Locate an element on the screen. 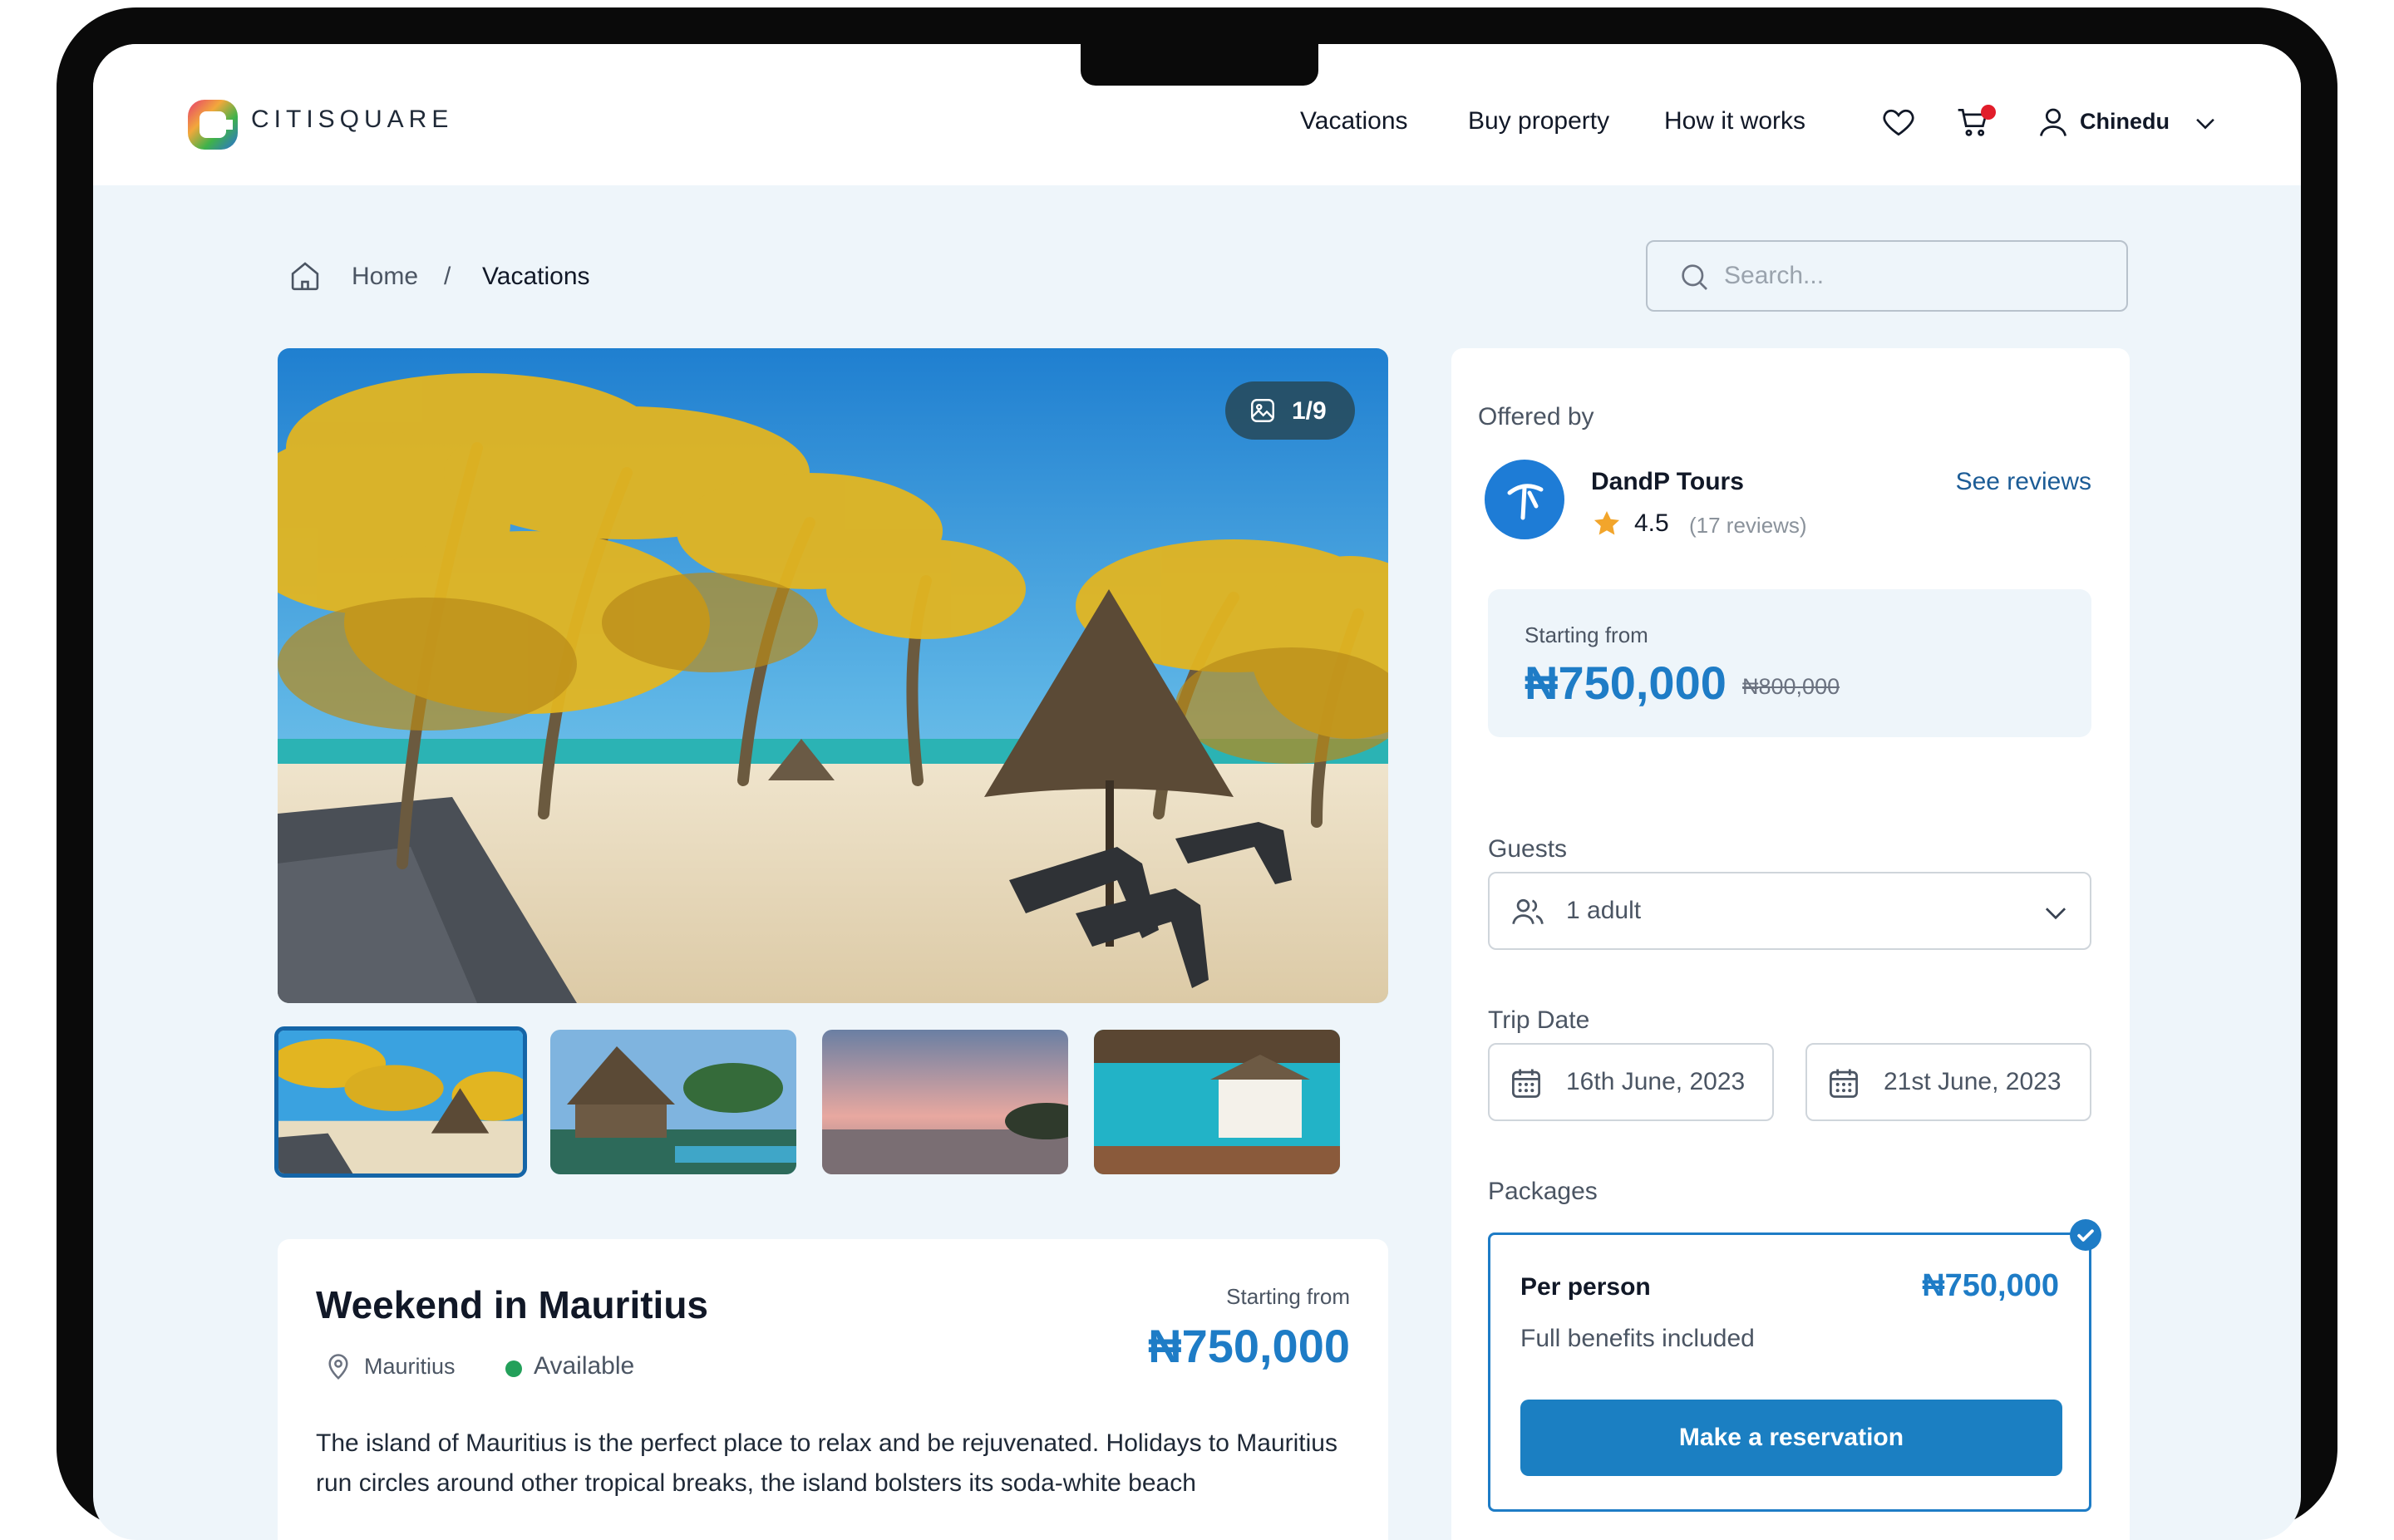 Image resolution: width=2394 pixels, height=1540 pixels. user-icon is located at coordinates (2053, 122).